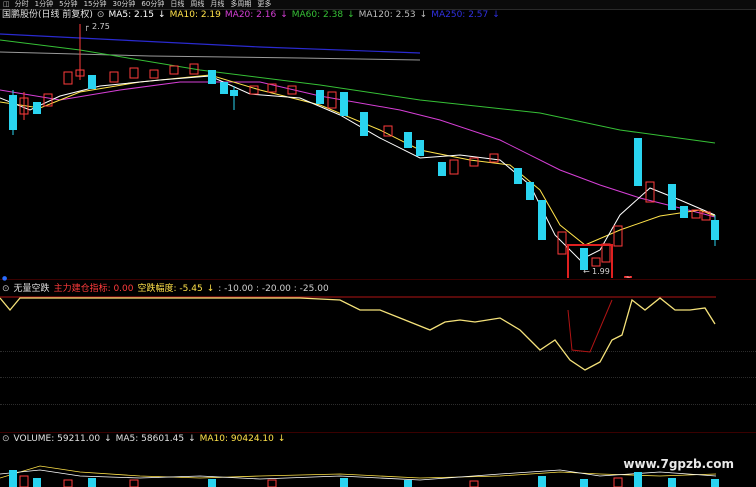 This screenshot has width=756, height=487. Describe the element at coordinates (351, 15) in the screenshot. I see `ma60-arrow: ↓` at that location.